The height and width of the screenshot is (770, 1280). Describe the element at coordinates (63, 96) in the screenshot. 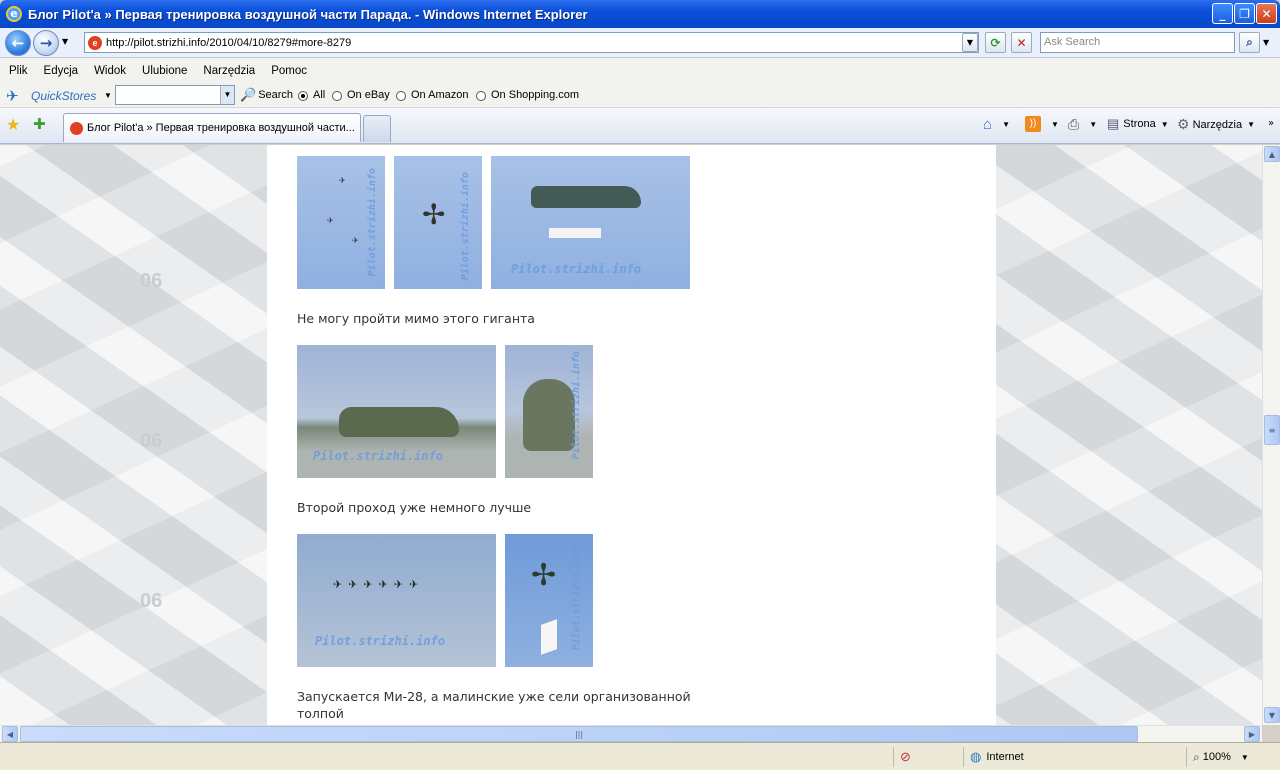

I see `quickstores-label: QuickStores` at that location.